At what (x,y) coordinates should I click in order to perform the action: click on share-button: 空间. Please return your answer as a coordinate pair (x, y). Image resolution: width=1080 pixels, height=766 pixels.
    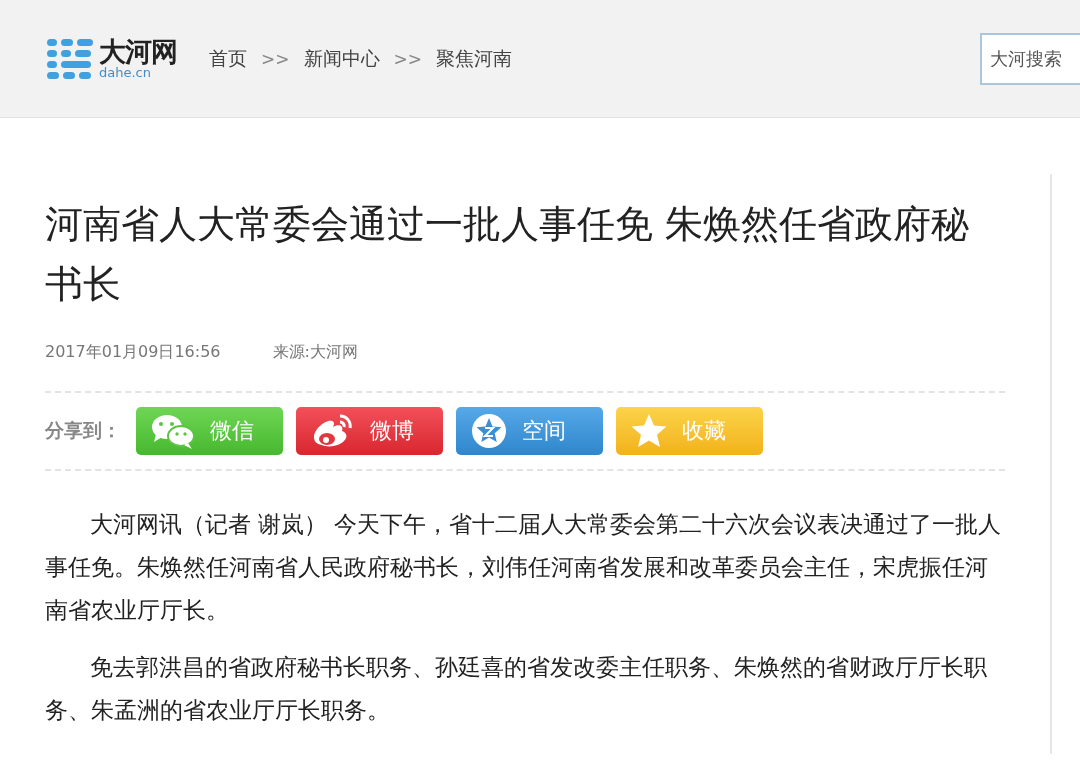
    Looking at the image, I should click on (529, 431).